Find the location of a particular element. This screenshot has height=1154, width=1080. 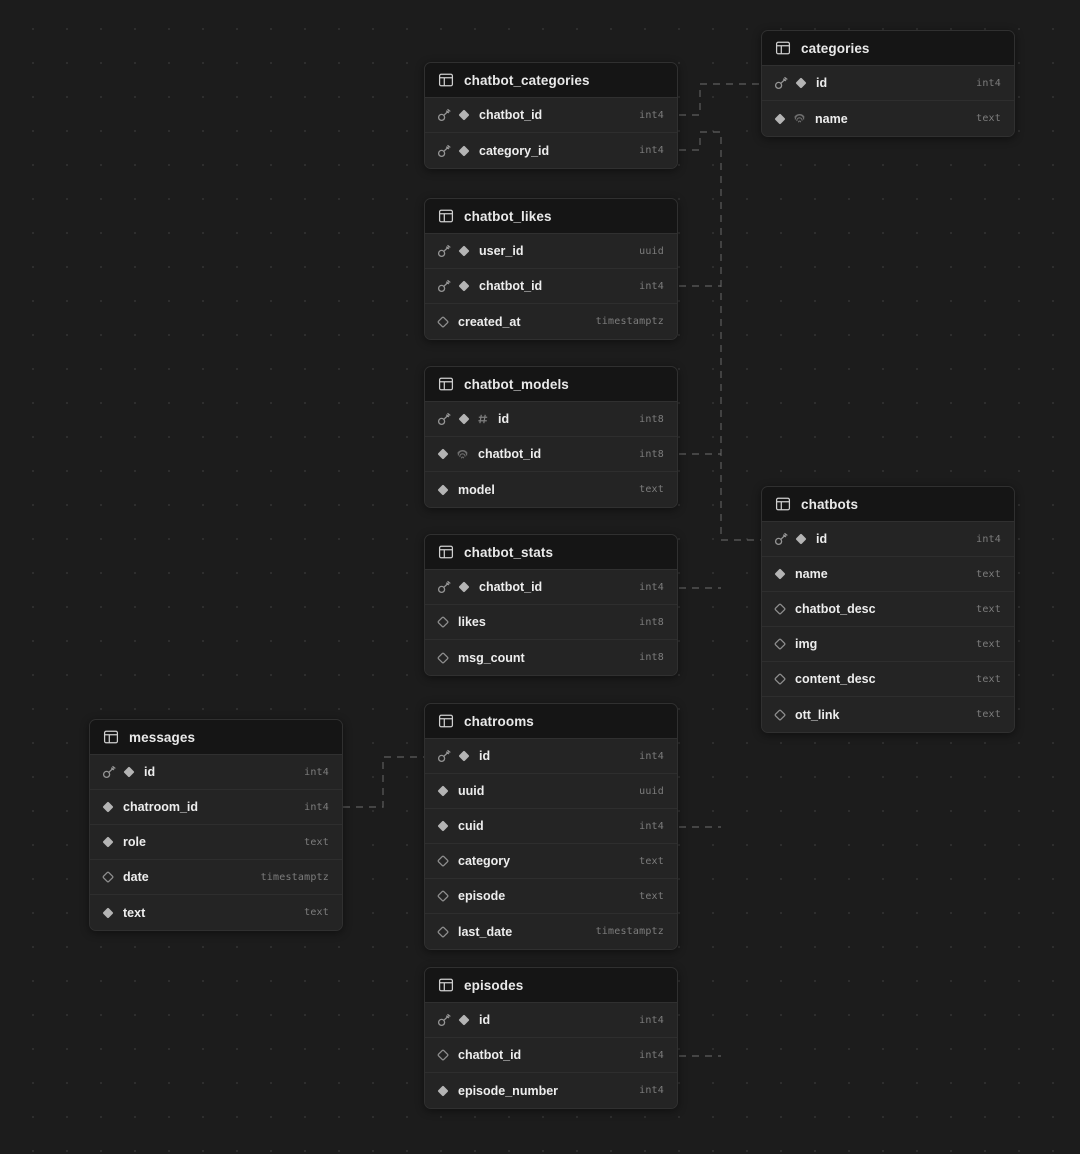

column-row-episode_number: episode_number int4 is located at coordinates (551, 1090).